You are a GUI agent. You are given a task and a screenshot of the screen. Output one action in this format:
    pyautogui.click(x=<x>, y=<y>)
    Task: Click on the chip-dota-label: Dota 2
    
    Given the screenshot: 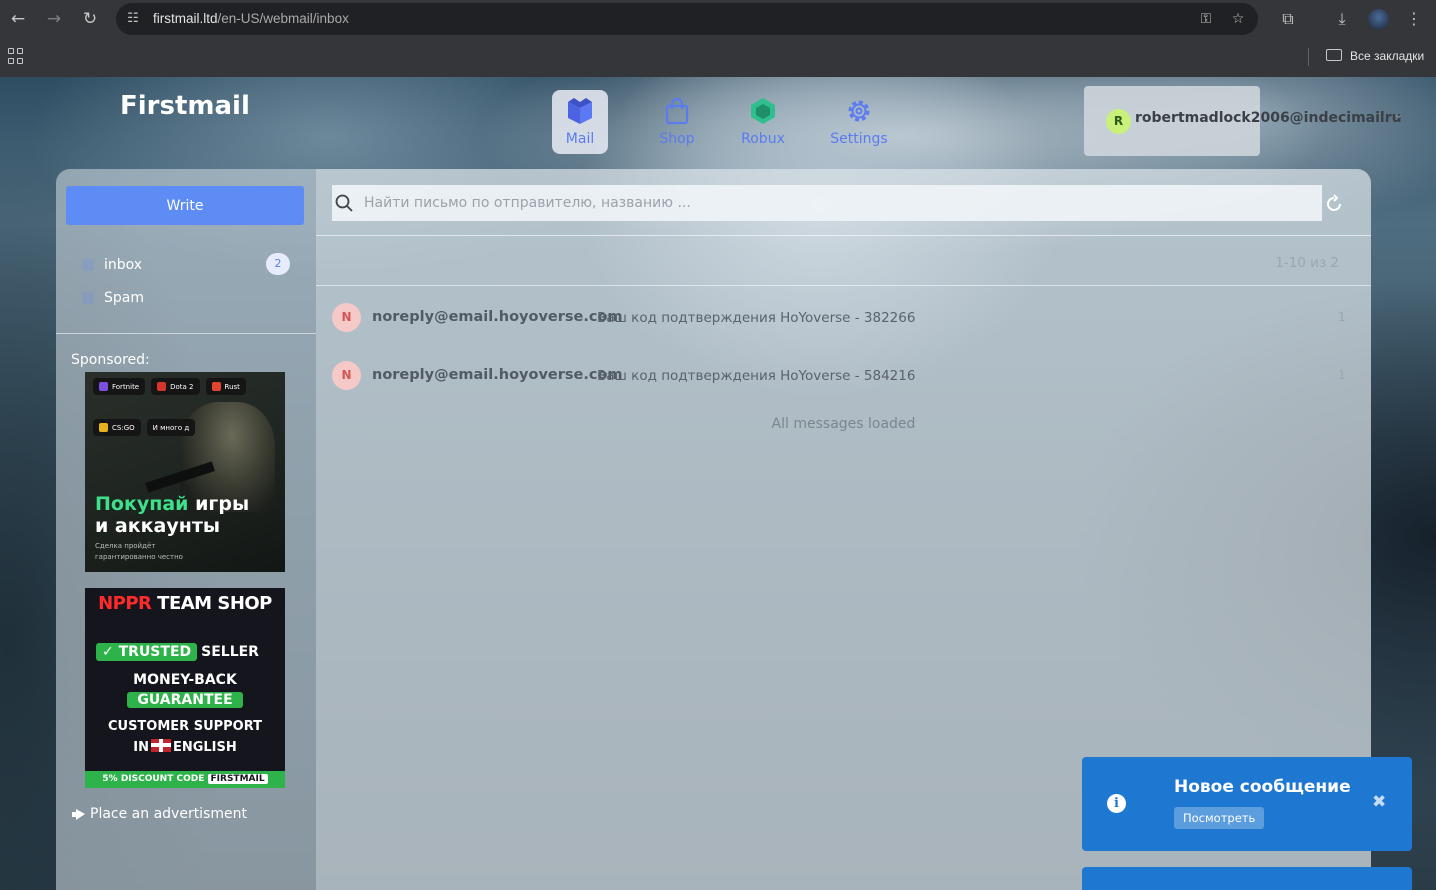 What is the action you would take?
    pyautogui.click(x=182, y=386)
    